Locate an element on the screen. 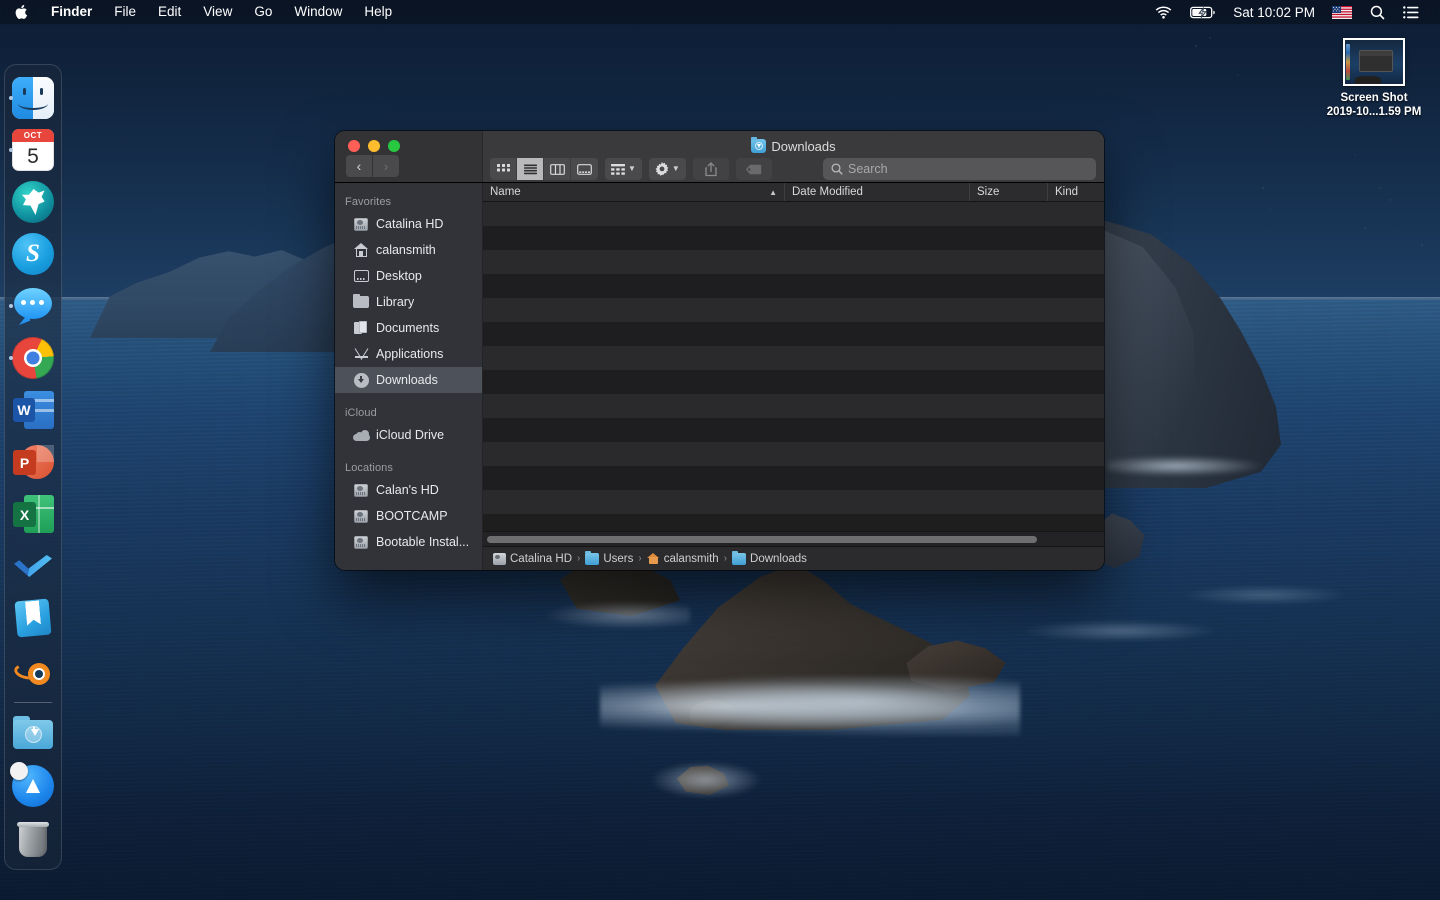  apple-logo-icon is located at coordinates (25, 12).